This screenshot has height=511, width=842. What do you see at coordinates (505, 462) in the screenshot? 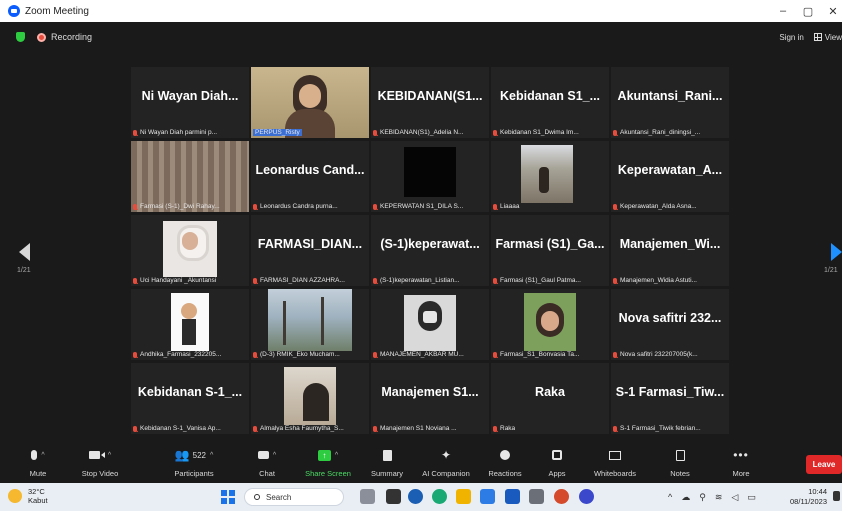
I see `reactions-button: Reactions` at bounding box center [505, 462].